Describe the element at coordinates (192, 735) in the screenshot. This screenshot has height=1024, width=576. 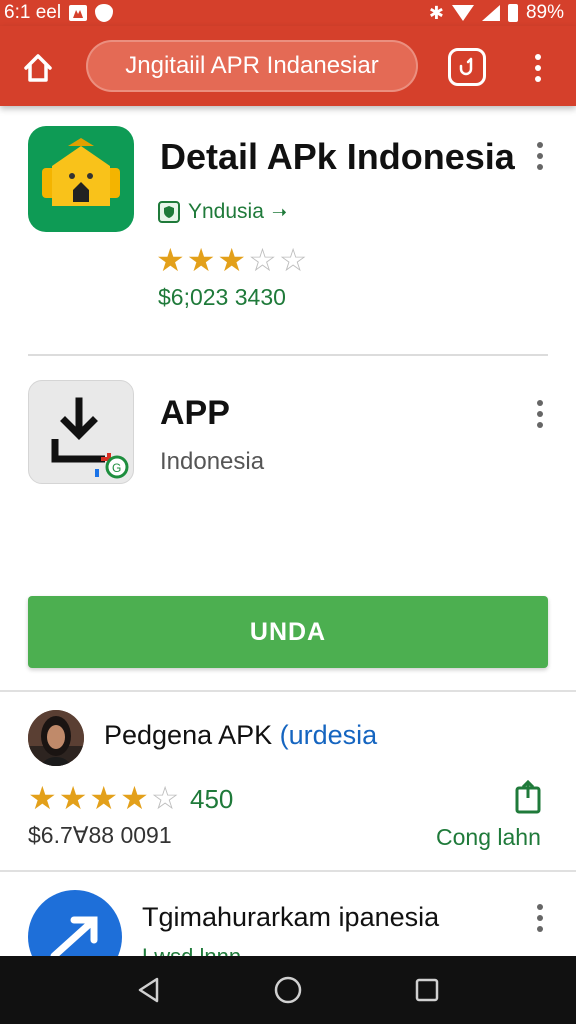
I see `review-title-main: Pedgena APK` at that location.